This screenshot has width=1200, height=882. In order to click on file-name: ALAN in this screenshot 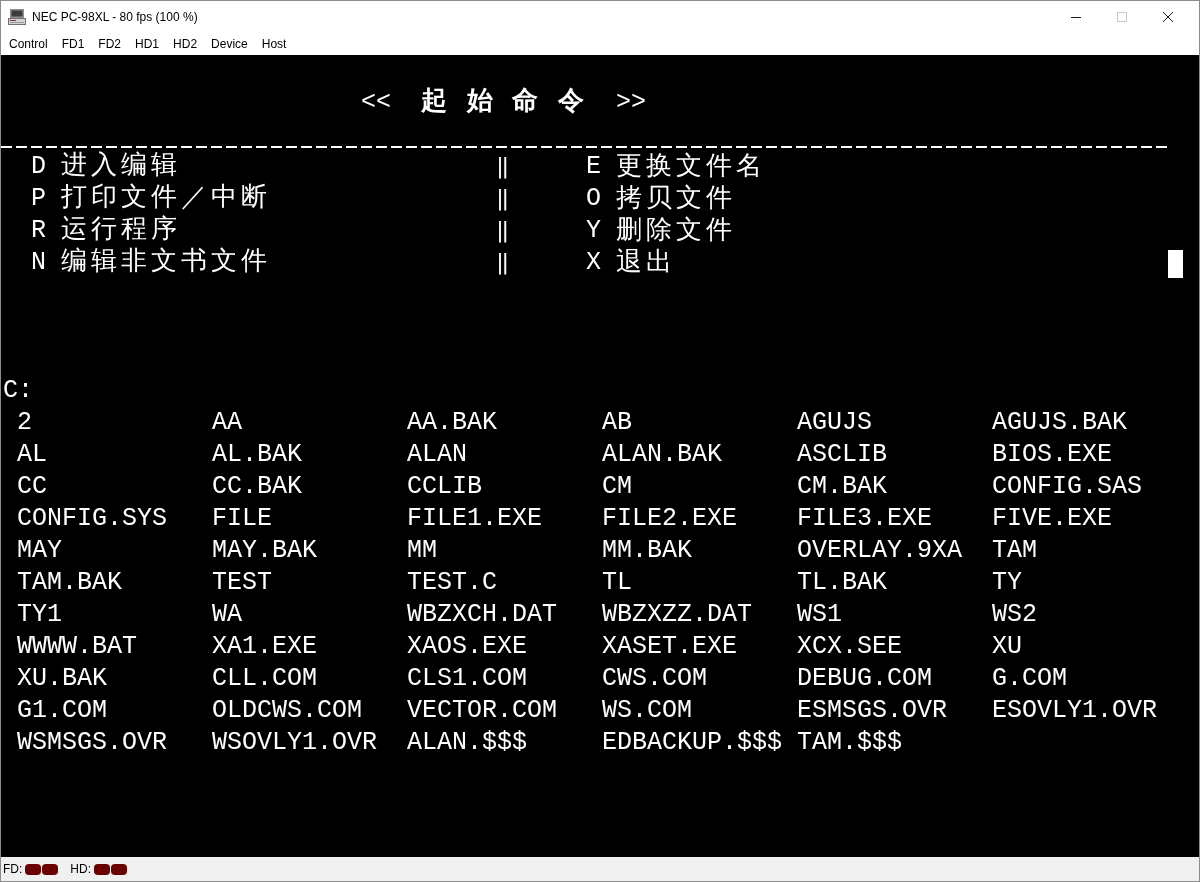, I will do `click(437, 455)`.